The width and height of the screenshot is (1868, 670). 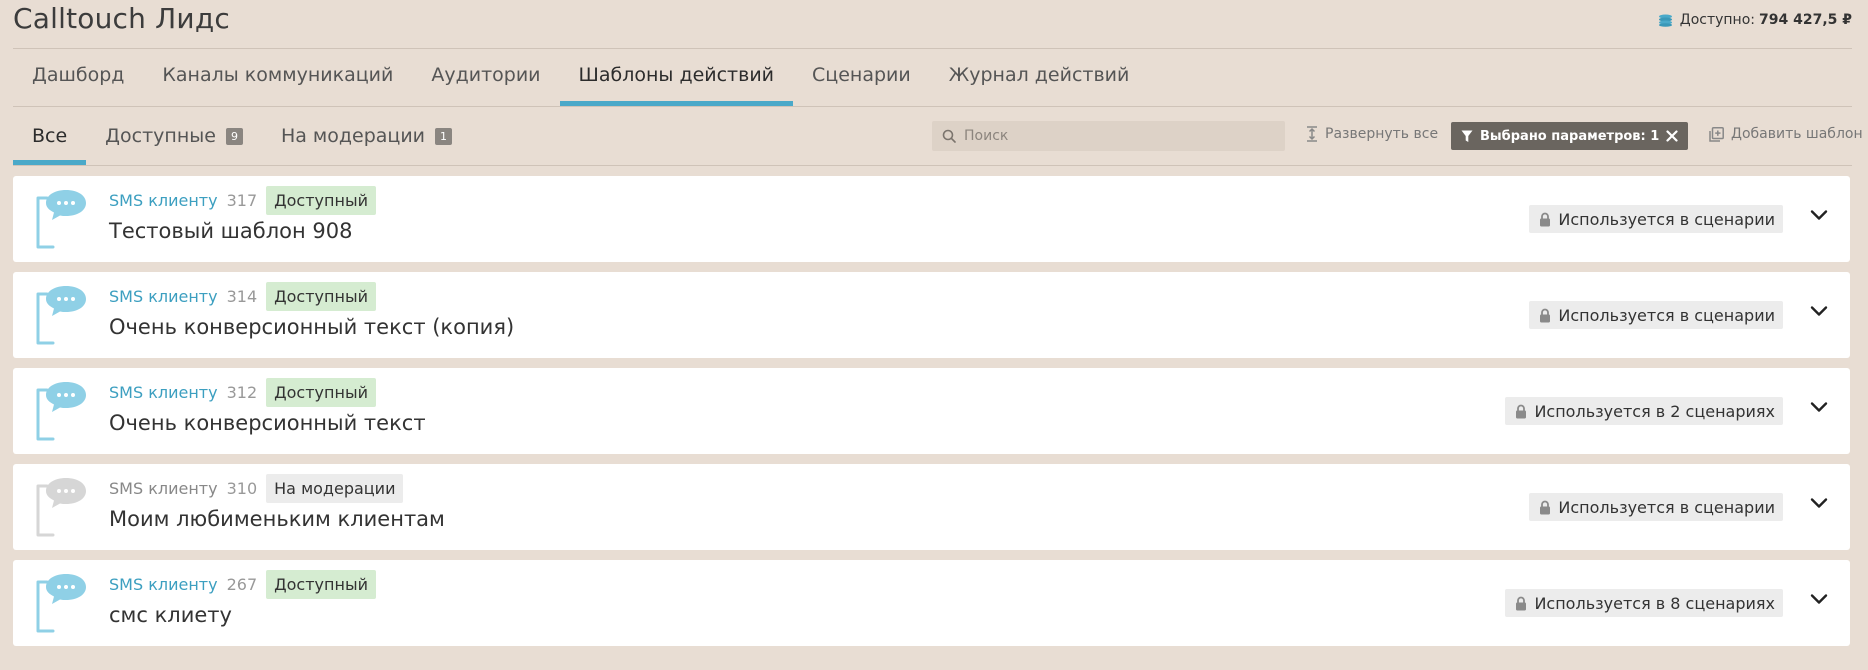 I want to click on tab-dashboard: Дашборд, so click(x=78, y=77).